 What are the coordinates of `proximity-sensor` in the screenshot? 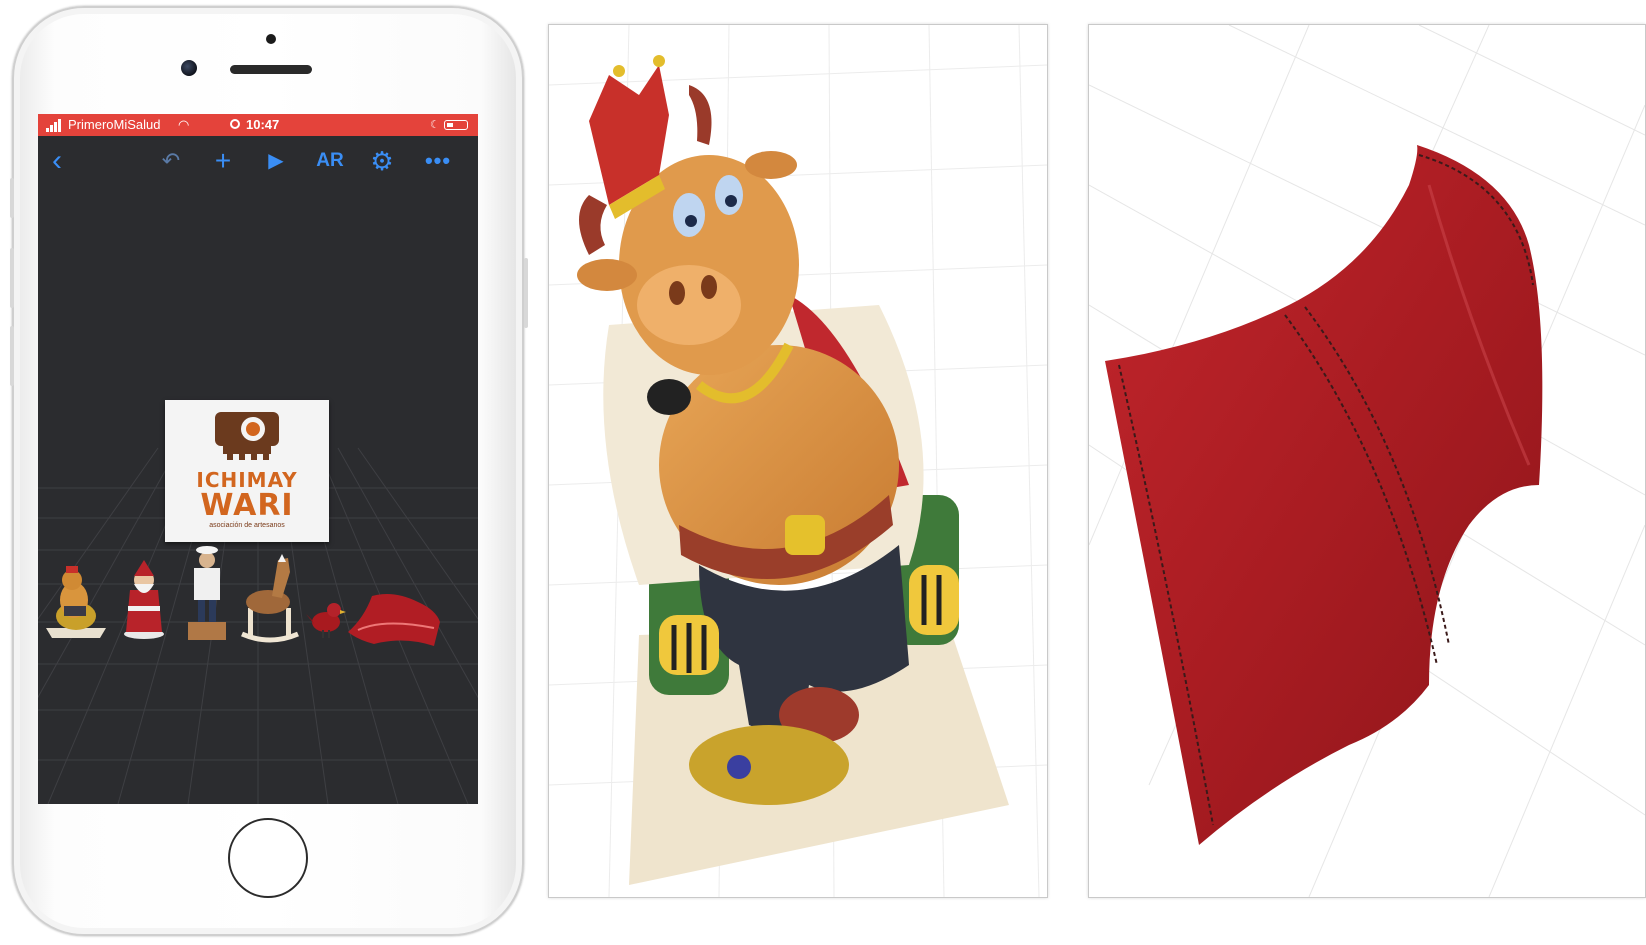 It's located at (271, 39).